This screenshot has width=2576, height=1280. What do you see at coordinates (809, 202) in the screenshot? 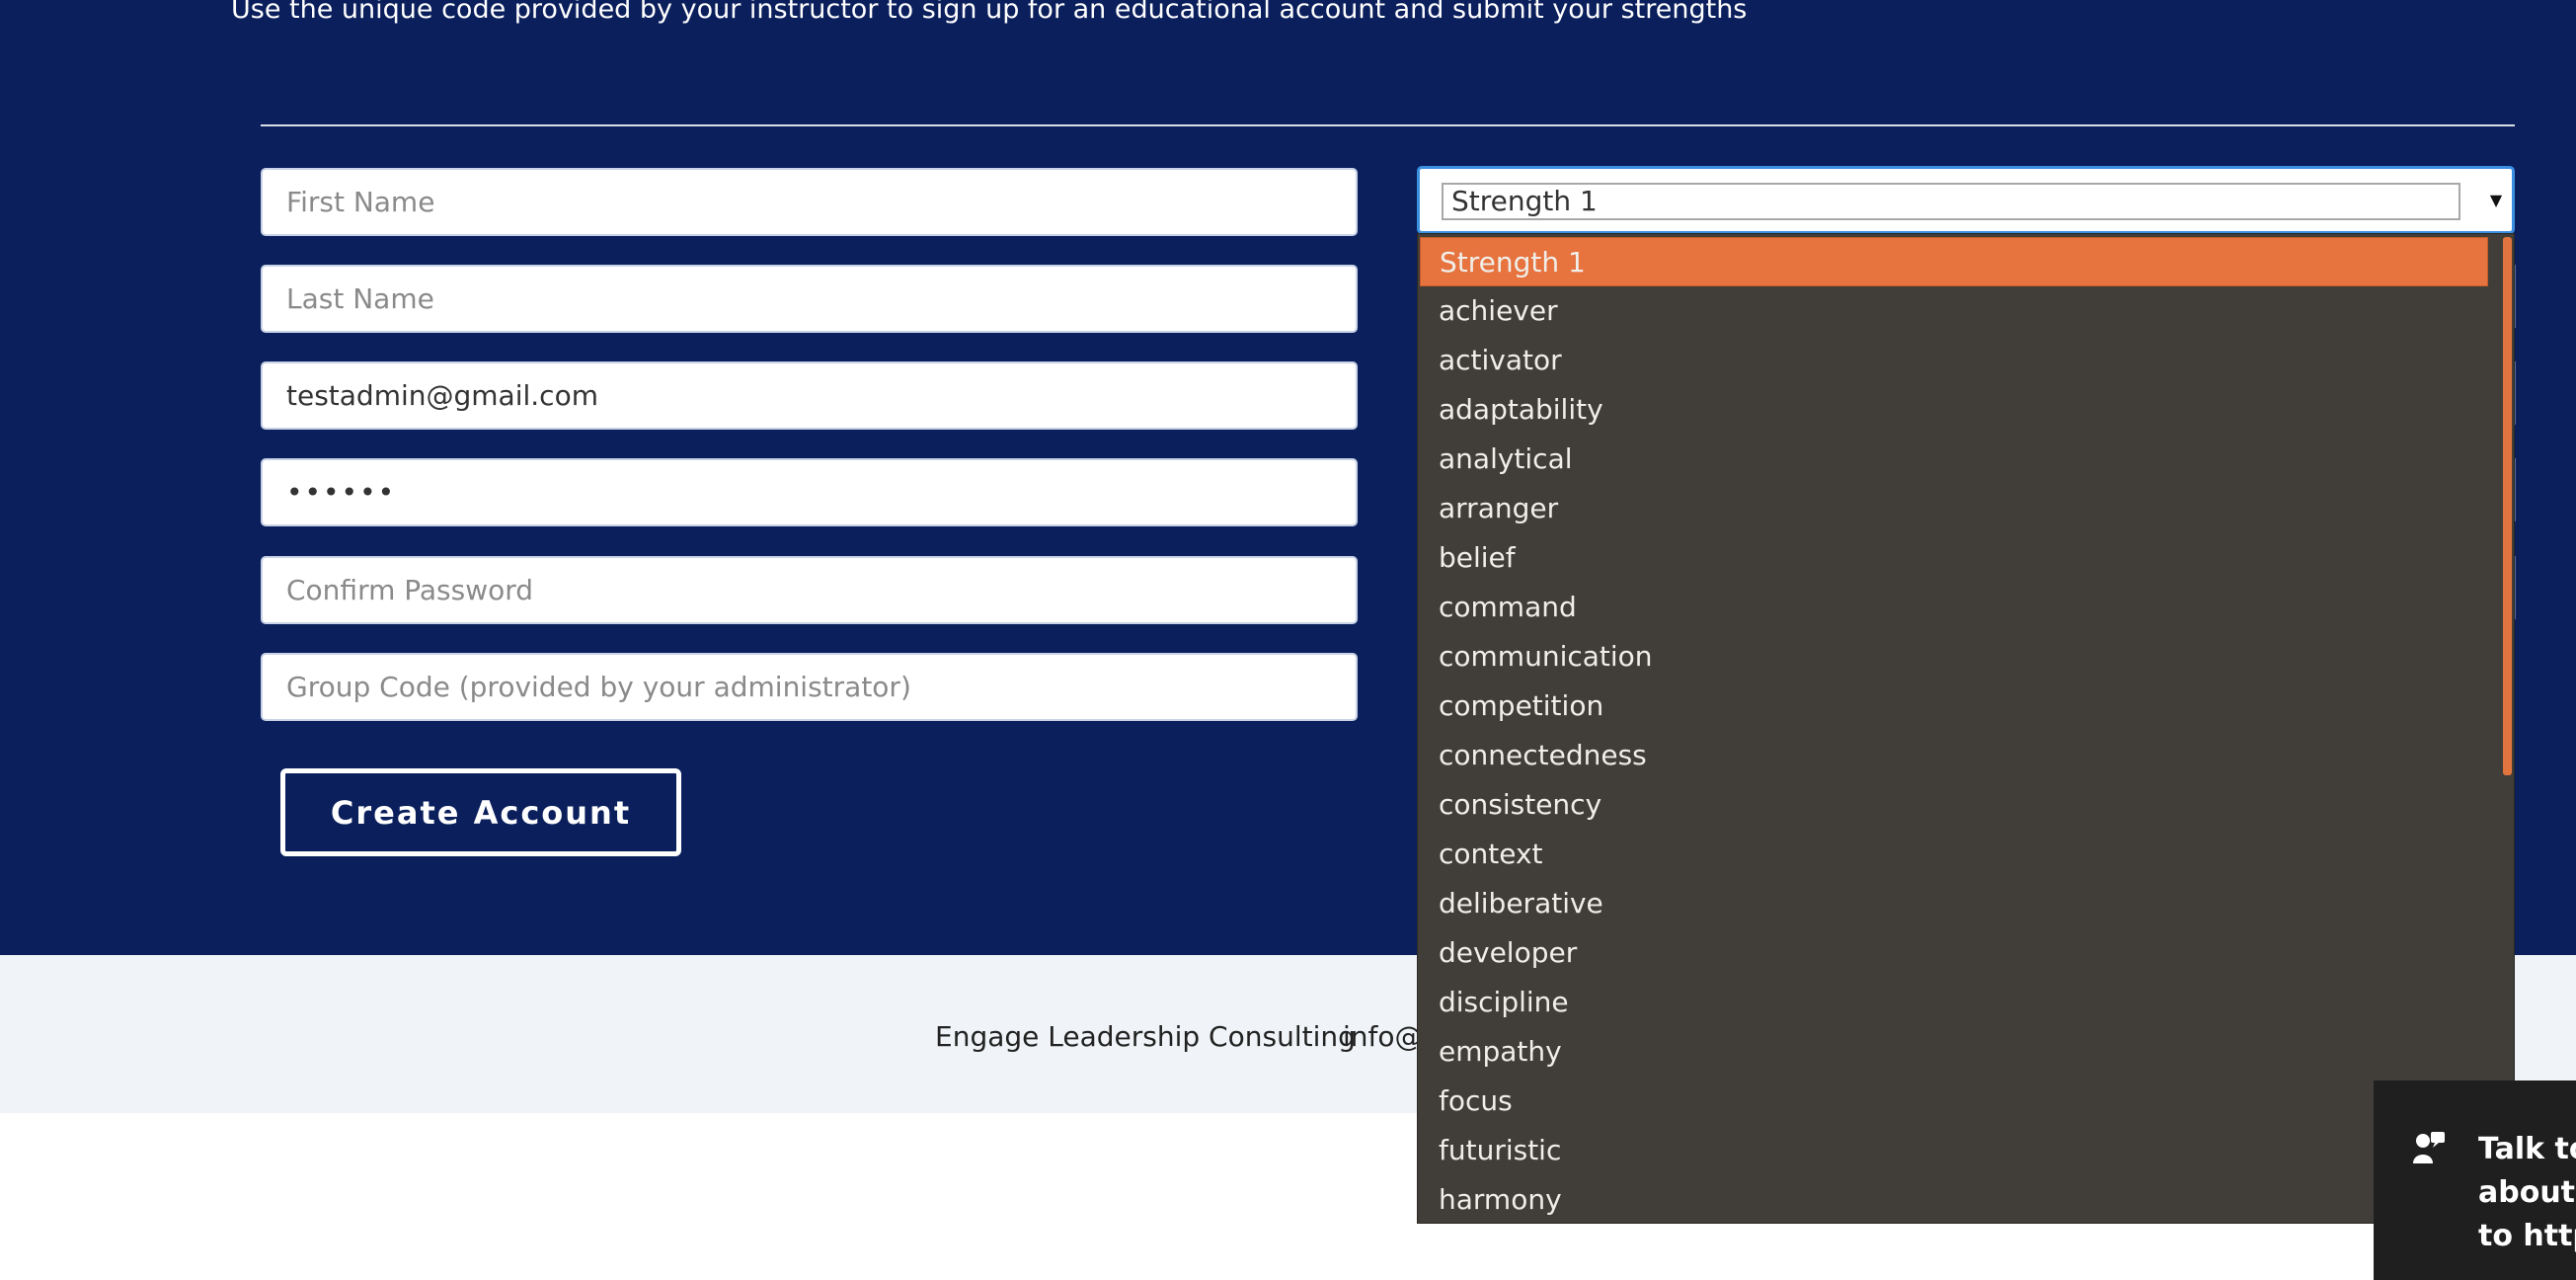
I see `first-name-input` at bounding box center [809, 202].